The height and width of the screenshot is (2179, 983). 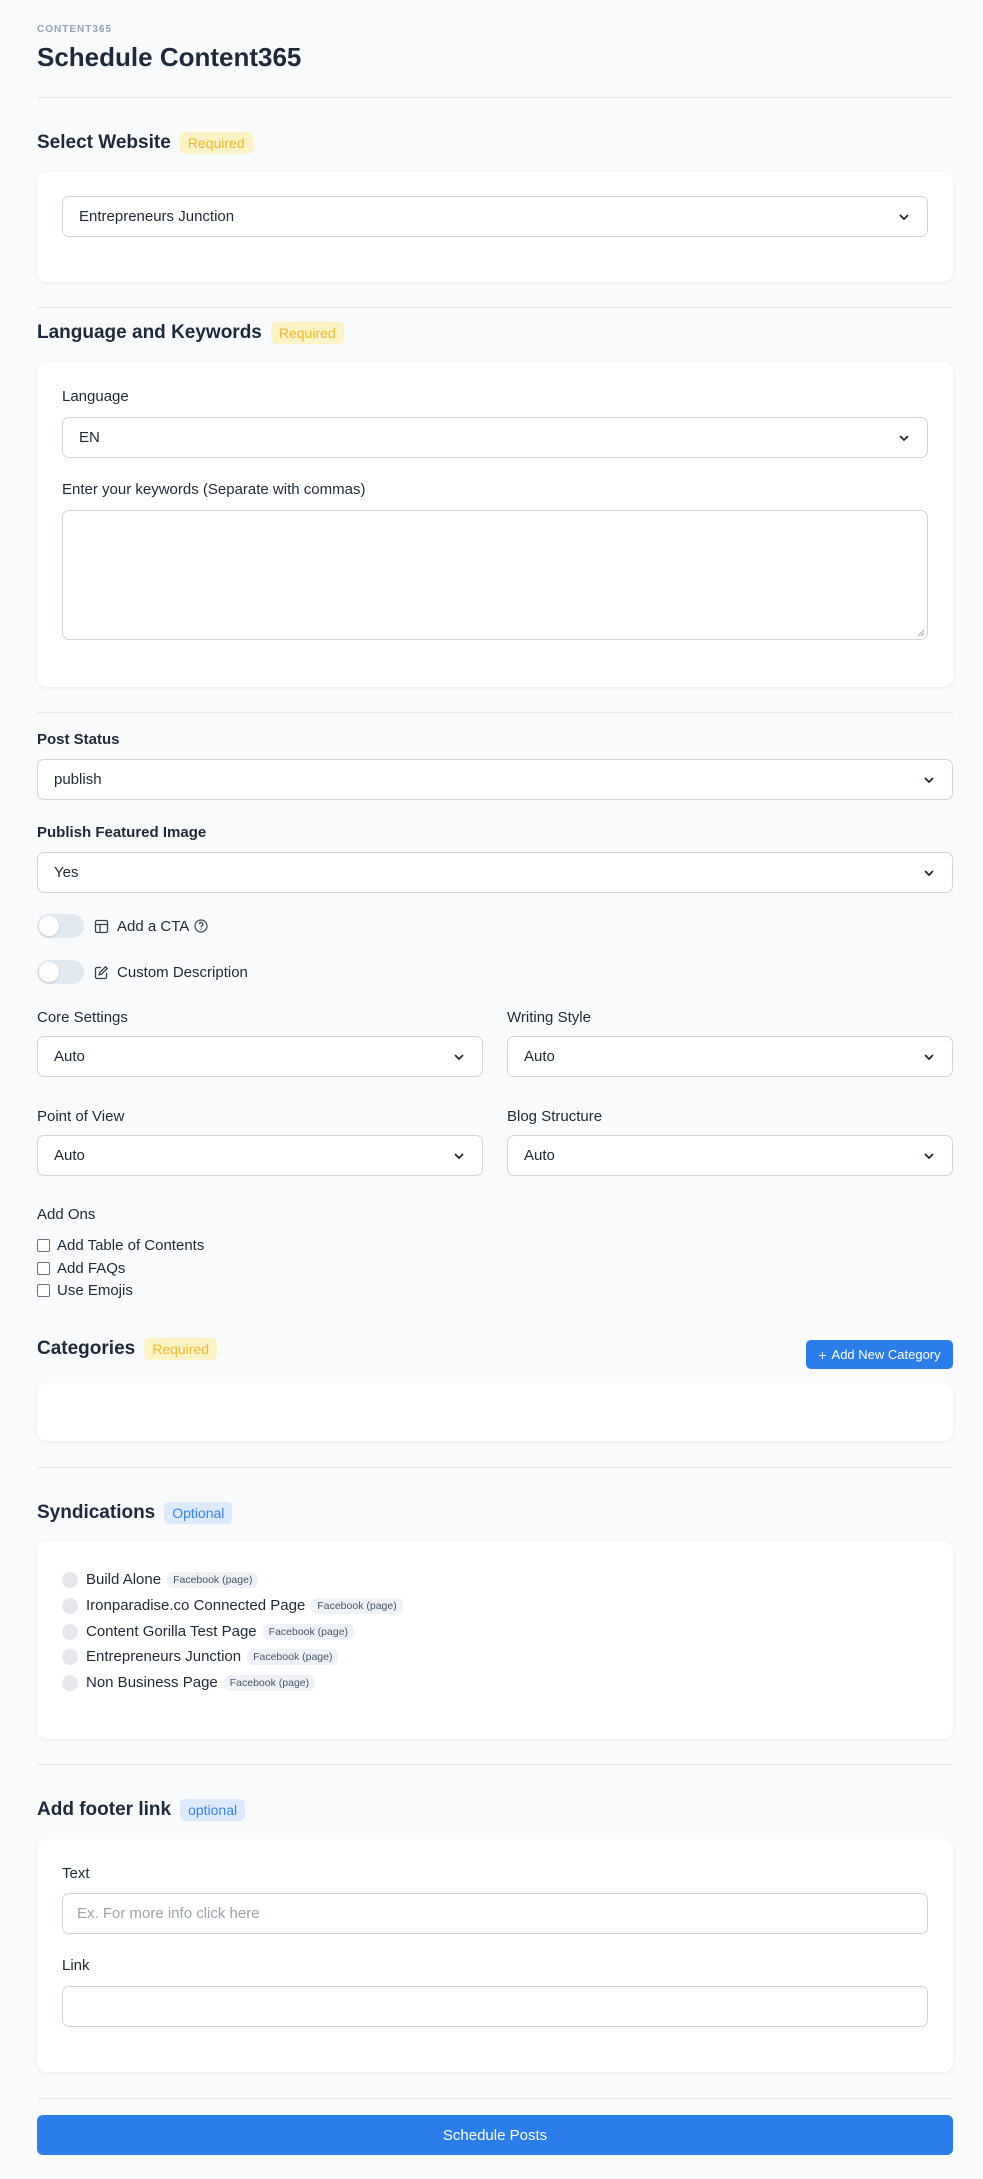 What do you see at coordinates (260, 1056) in the screenshot?
I see `core-settings-select: Auto` at bounding box center [260, 1056].